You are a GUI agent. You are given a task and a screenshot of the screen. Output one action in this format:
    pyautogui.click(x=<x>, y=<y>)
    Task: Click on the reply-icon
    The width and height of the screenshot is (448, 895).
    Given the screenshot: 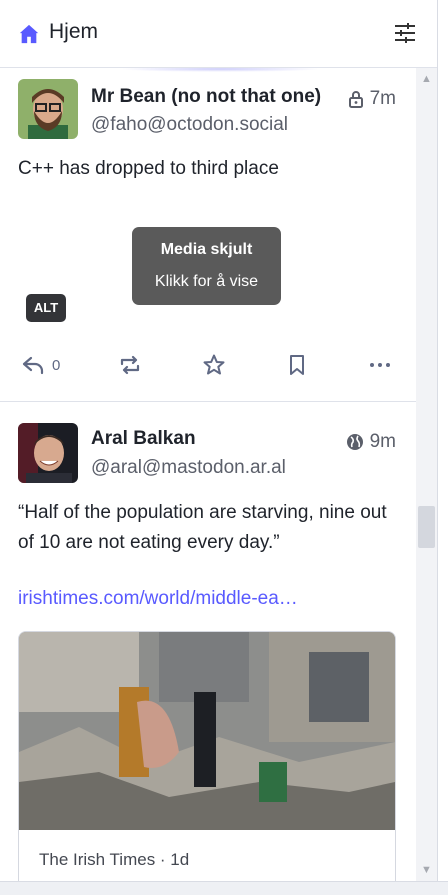 What is the action you would take?
    pyautogui.click(x=33, y=365)
    